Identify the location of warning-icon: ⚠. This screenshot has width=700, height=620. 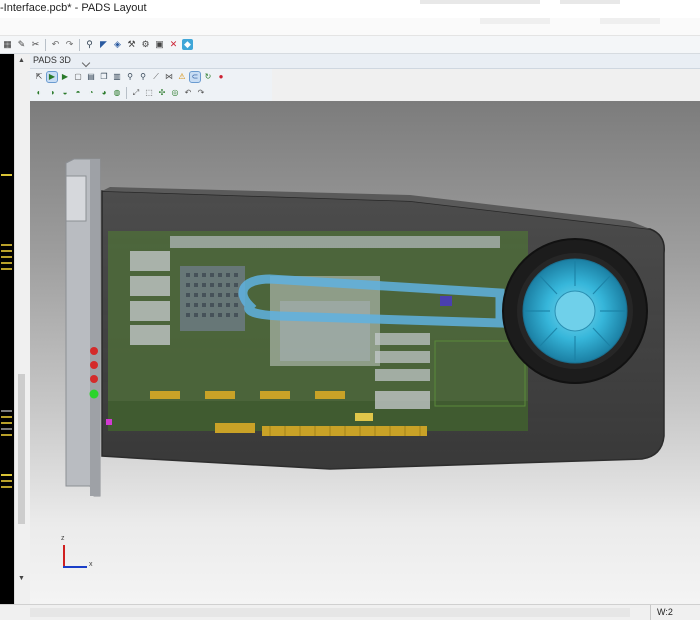
(182, 77).